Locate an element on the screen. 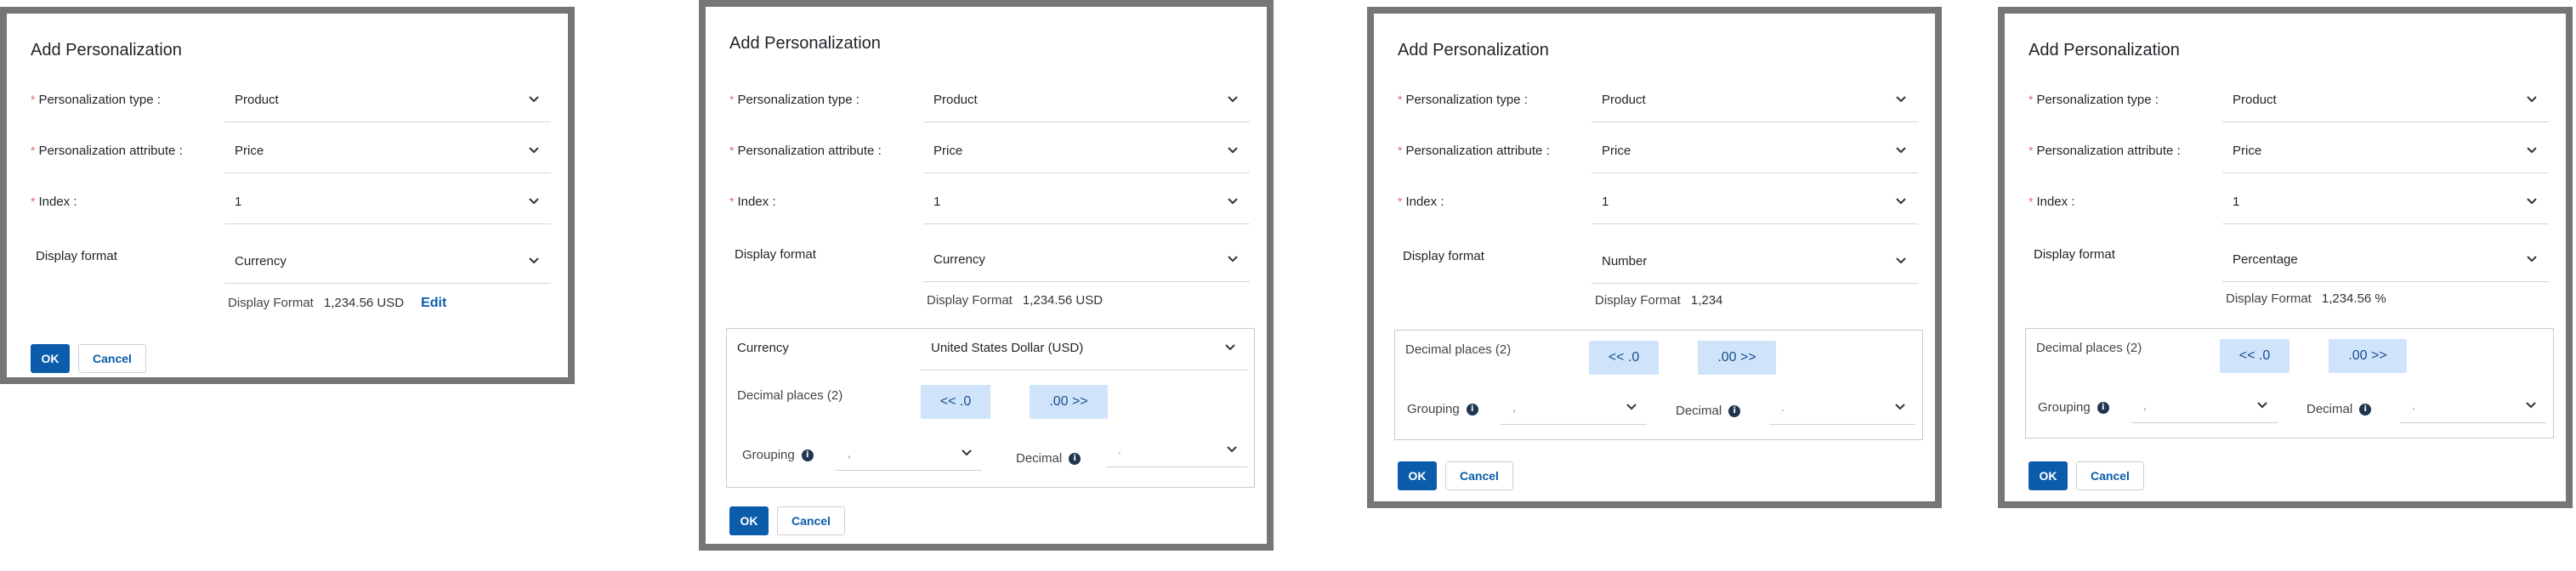 The height and width of the screenshot is (571, 2576). decimal-label-text: Decimal is located at coordinates (1699, 411).